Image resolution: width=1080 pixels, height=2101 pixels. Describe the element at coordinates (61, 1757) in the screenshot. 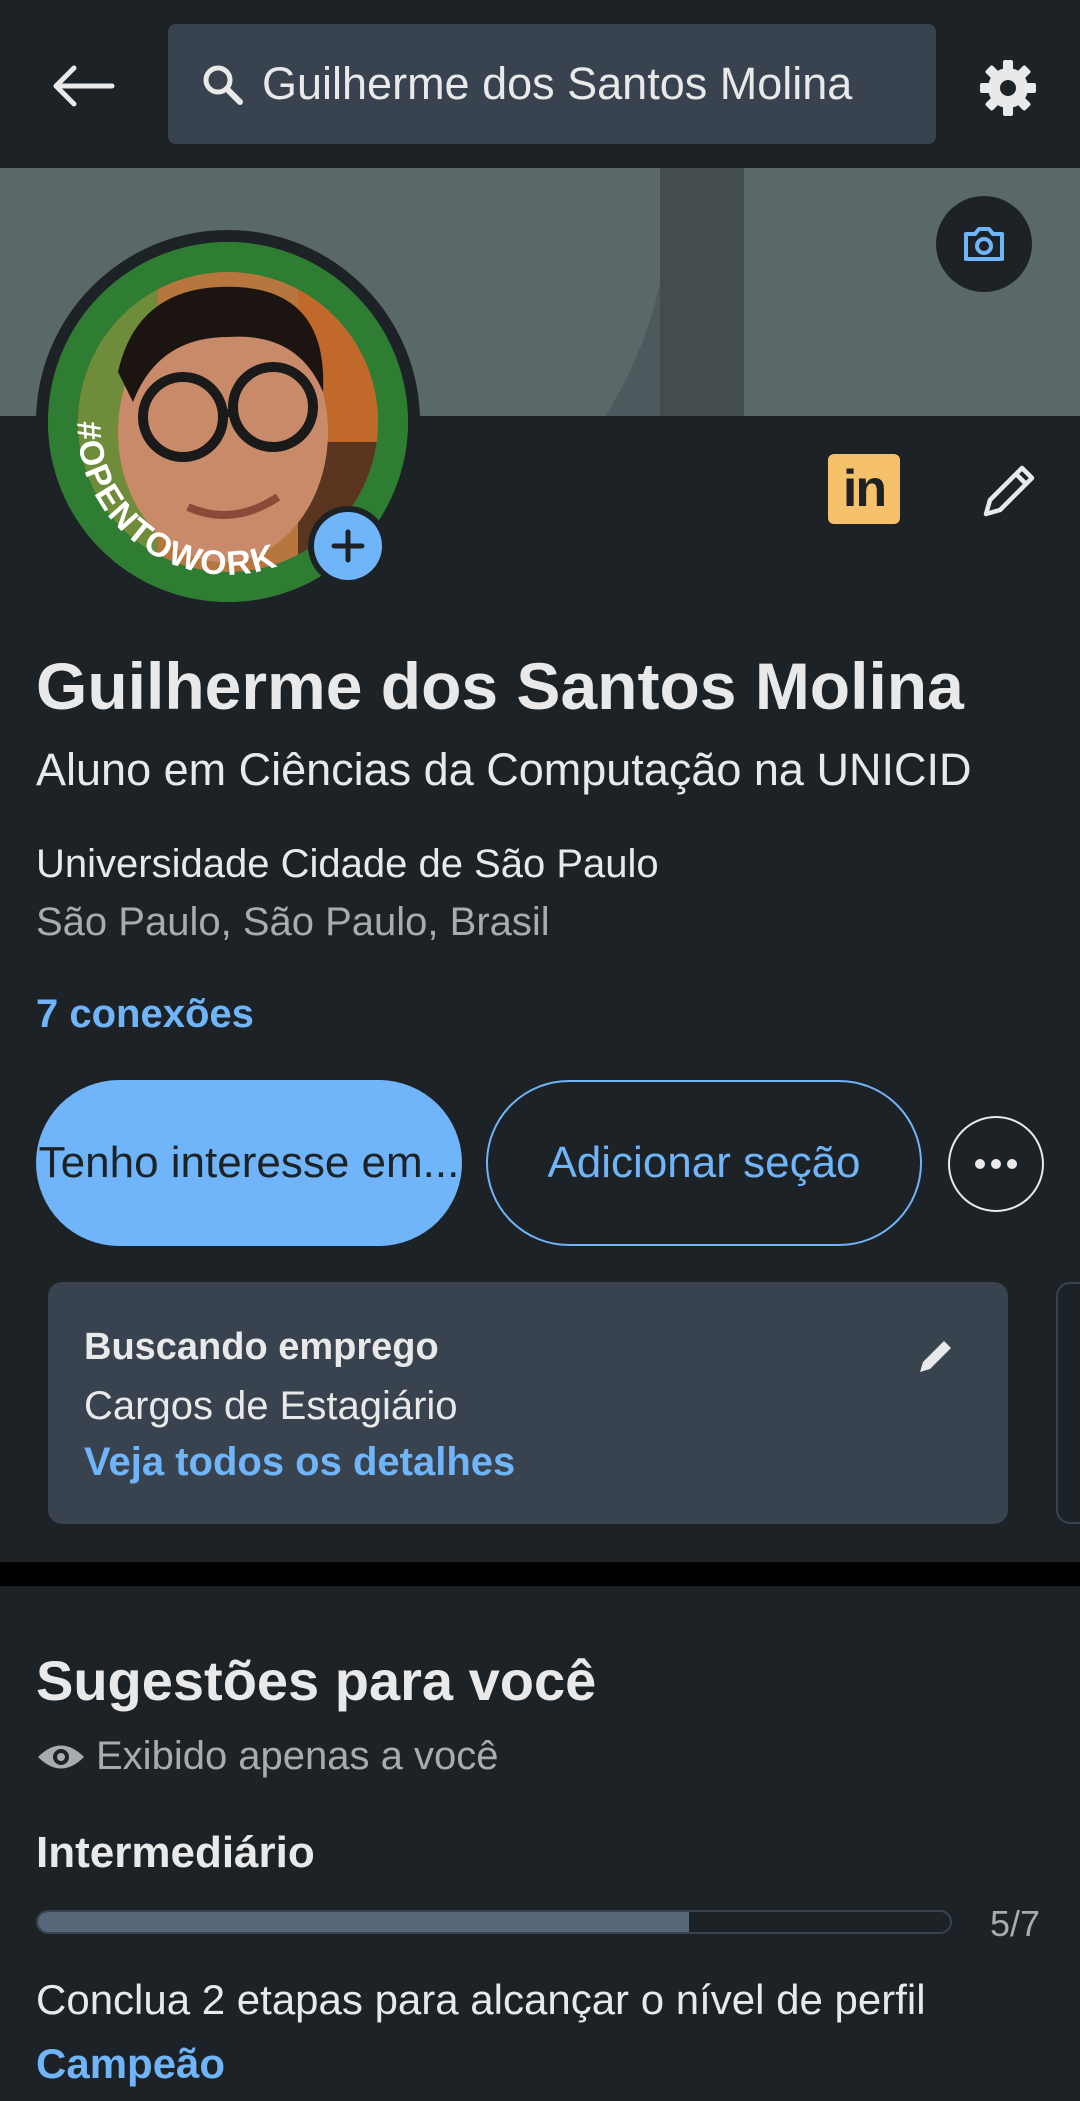

I see `eye-icon` at that location.